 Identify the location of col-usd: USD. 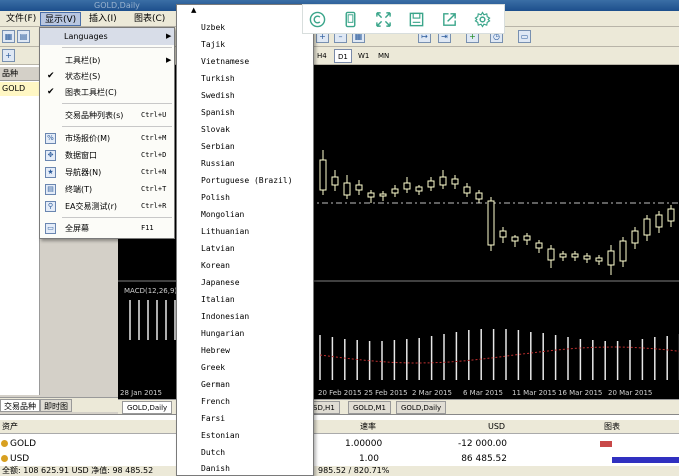
(496, 427).